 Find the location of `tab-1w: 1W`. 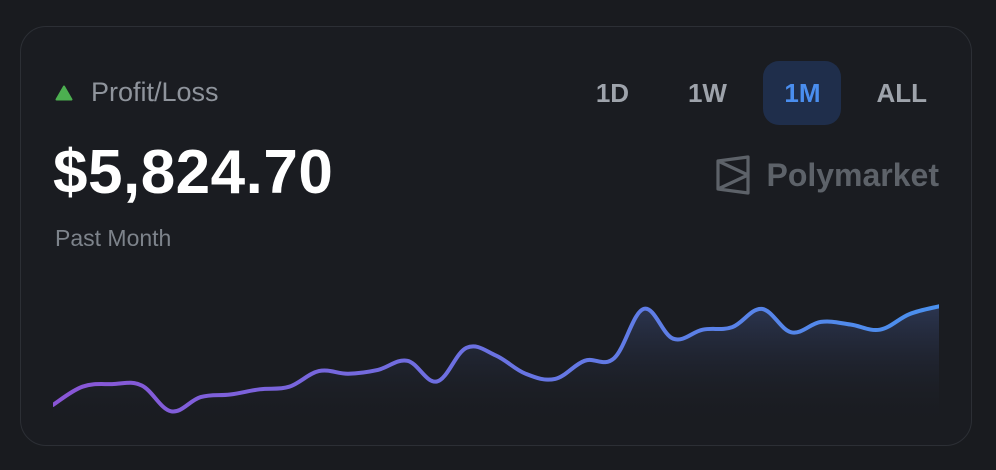

tab-1w: 1W is located at coordinates (707, 93).